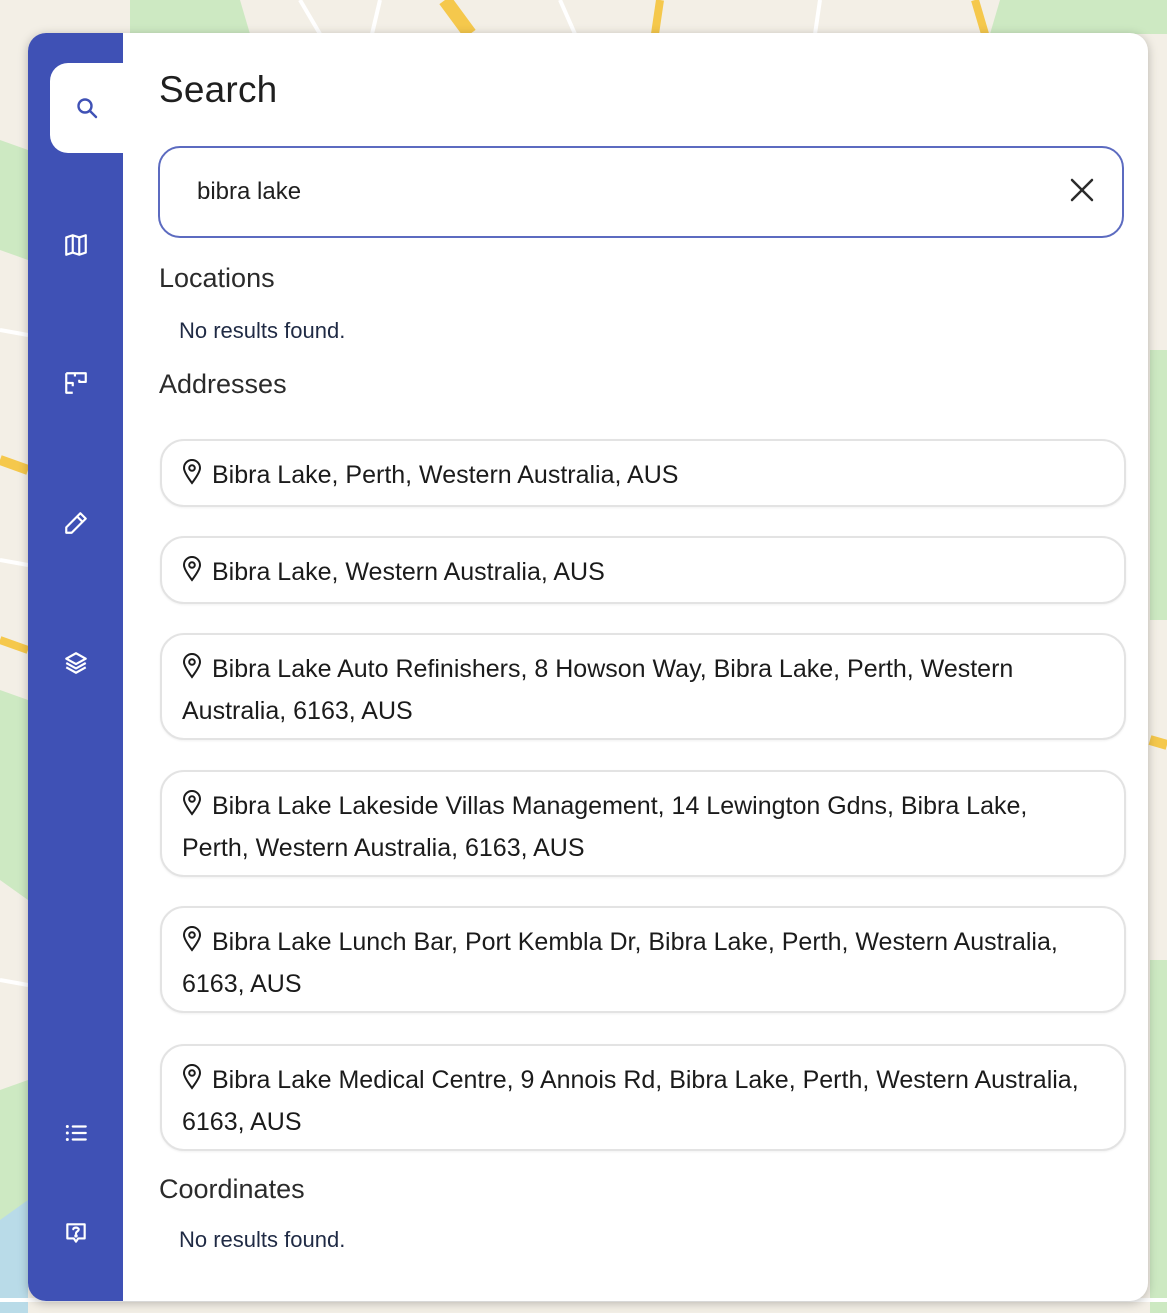 The image size is (1167, 1313). I want to click on navigation-rail, so click(75, 667).